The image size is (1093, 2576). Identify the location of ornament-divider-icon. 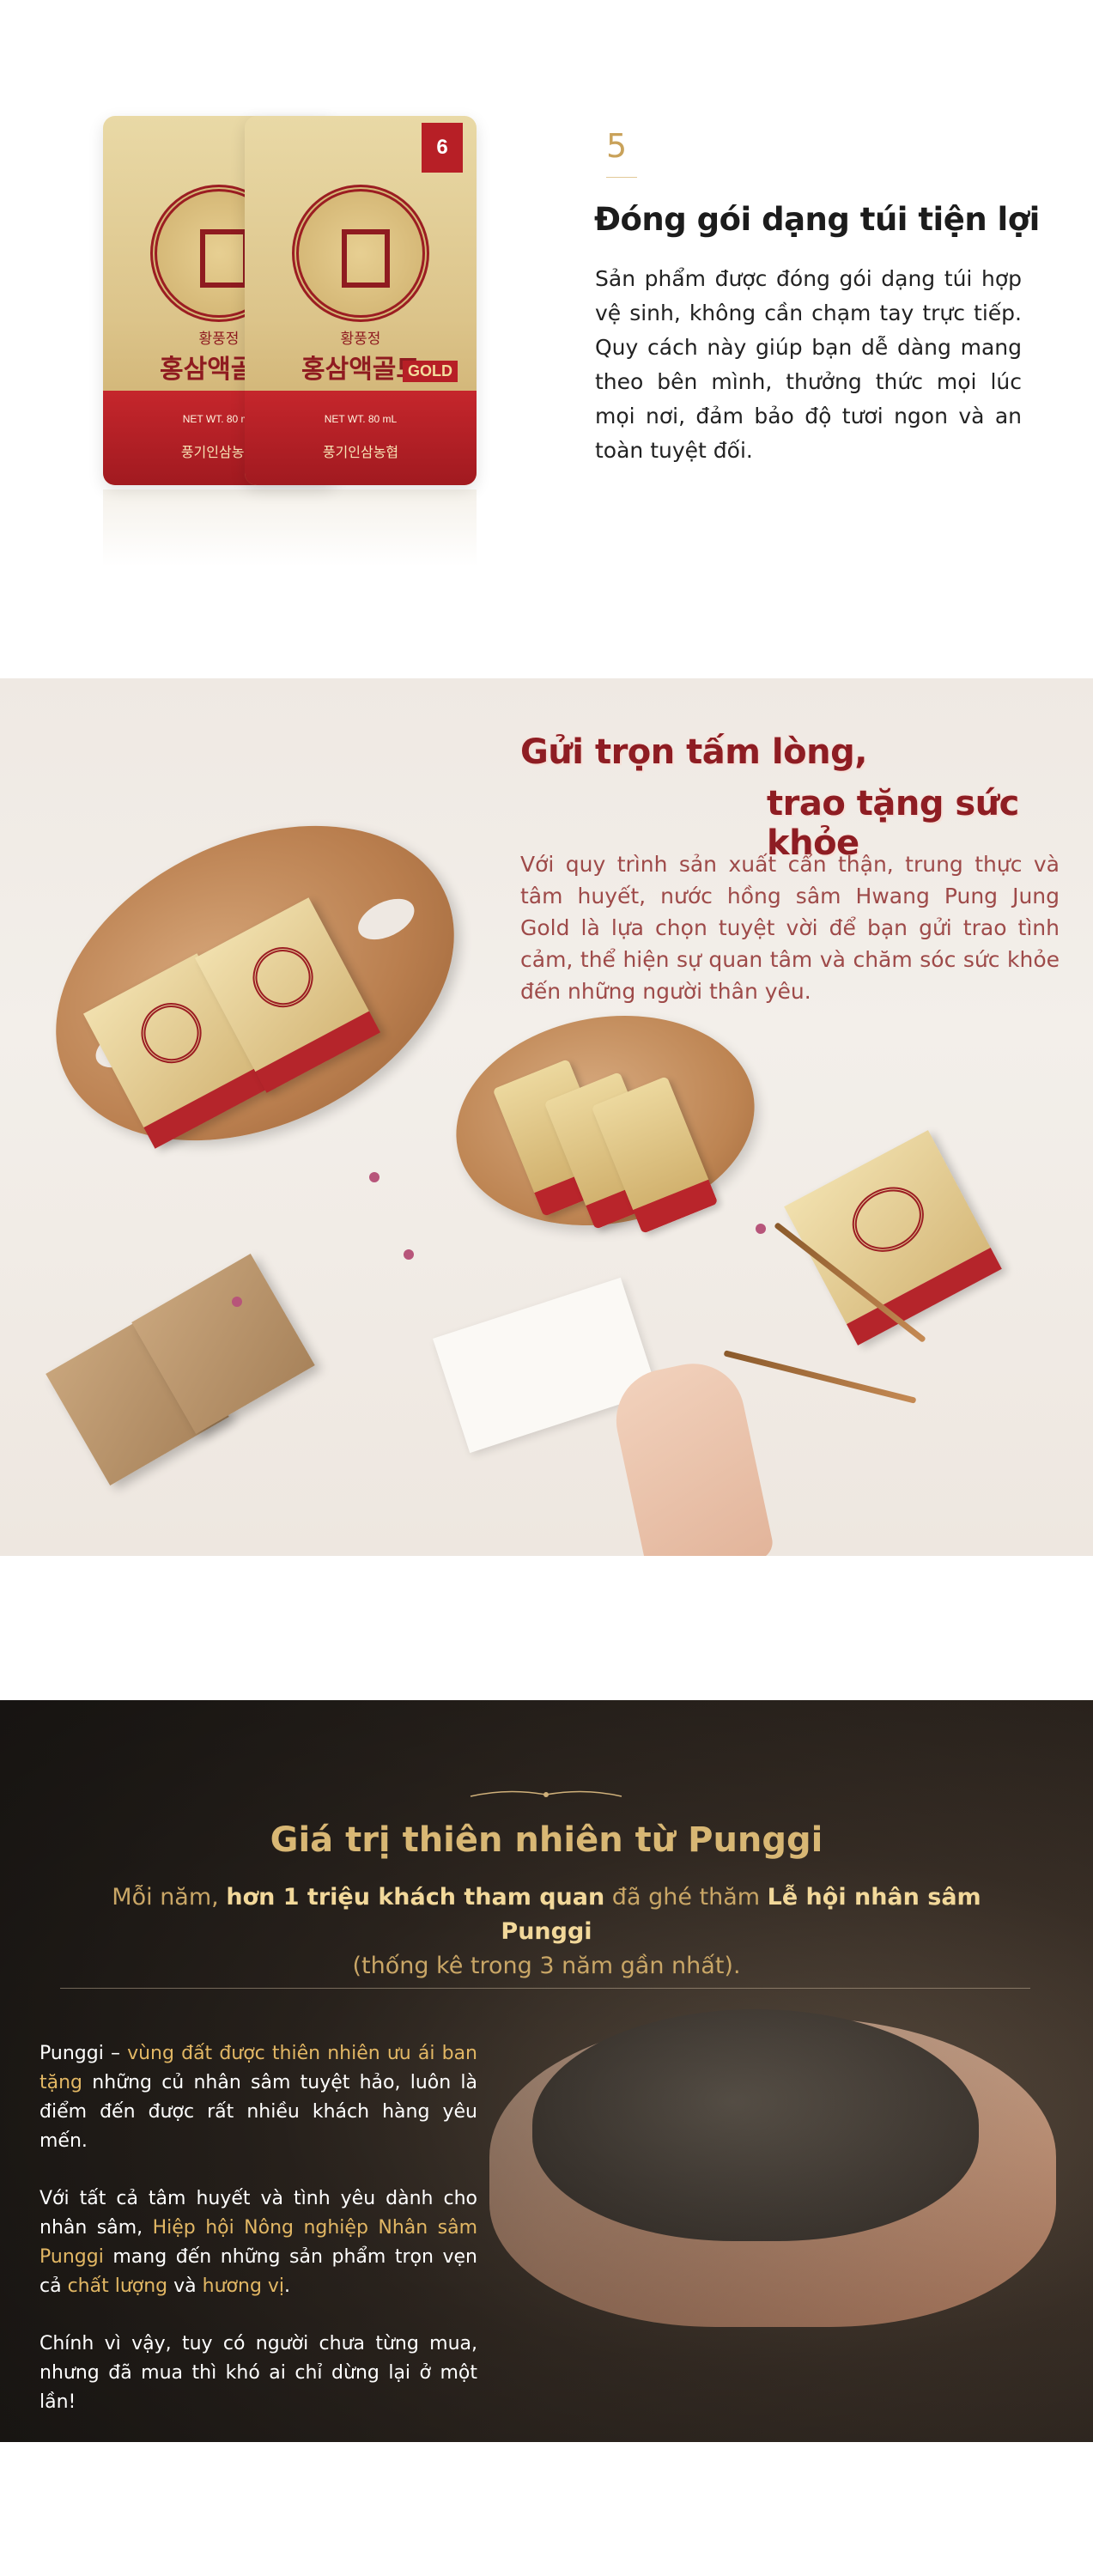
(546, 1793).